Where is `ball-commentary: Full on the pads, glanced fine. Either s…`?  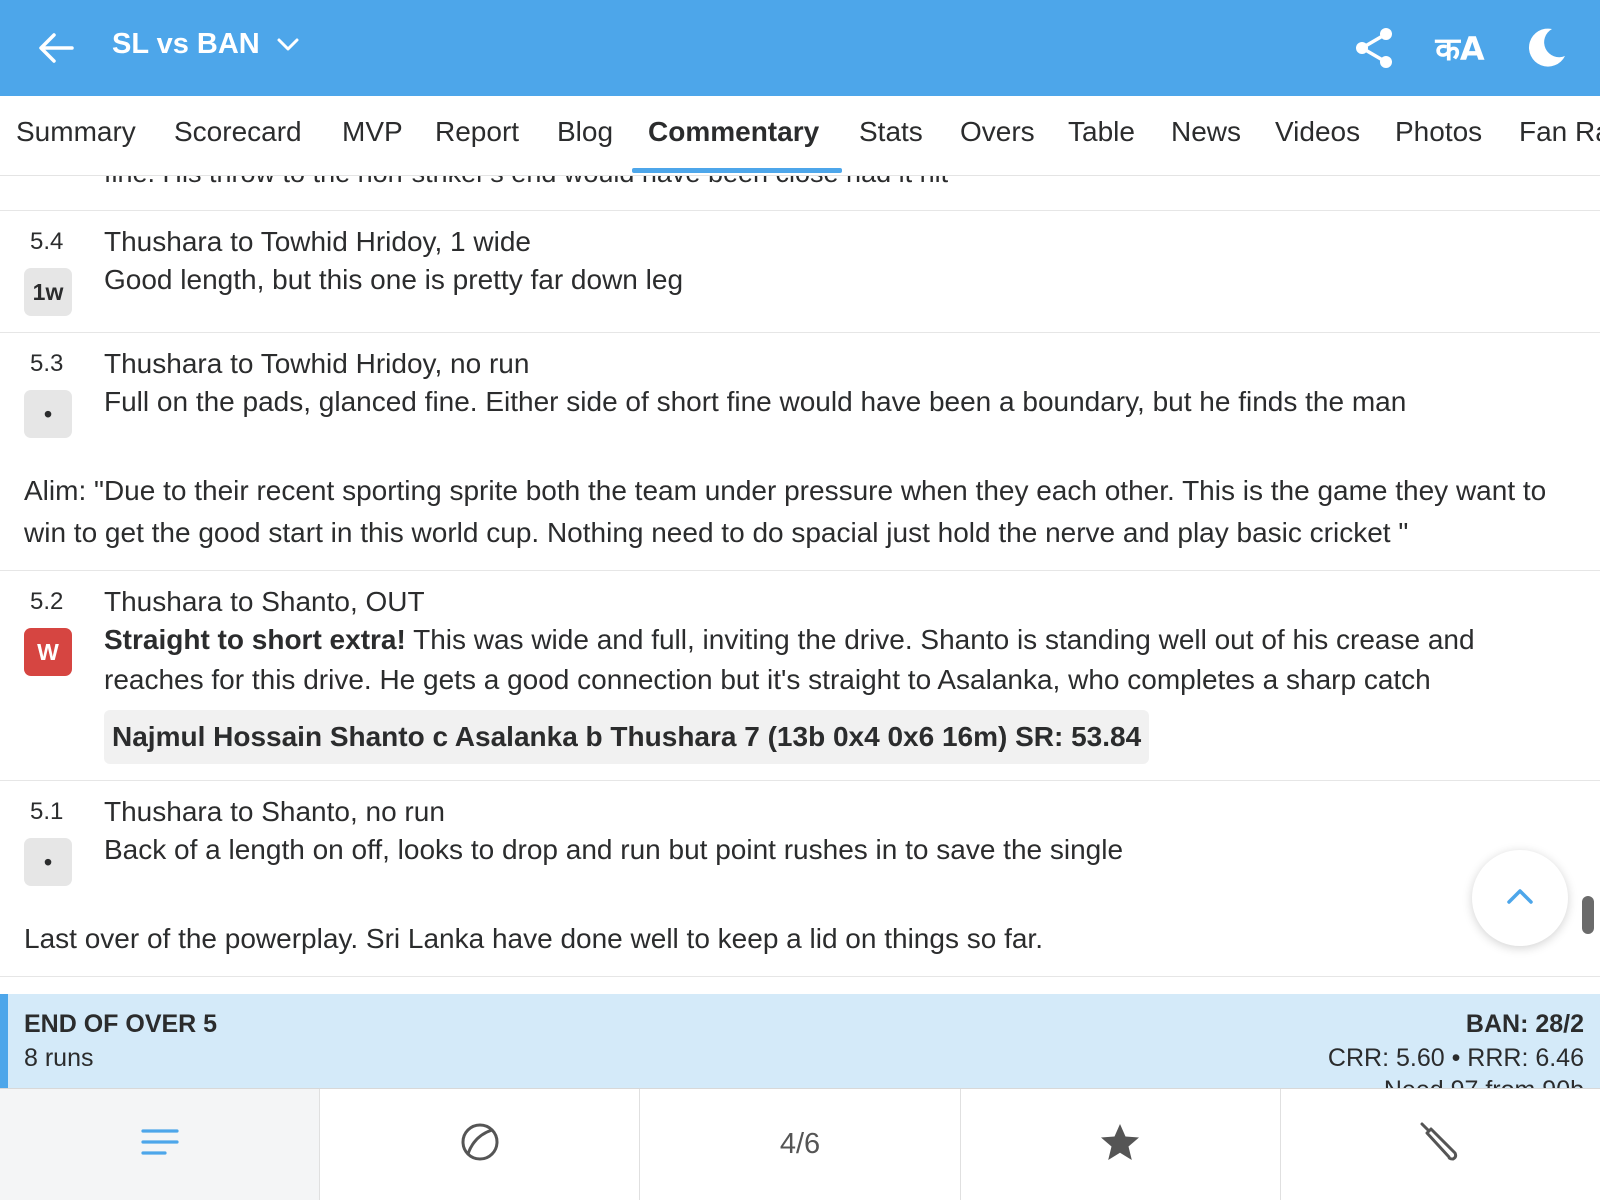
ball-commentary: Full on the pads, glanced fine. Either s… is located at coordinates (755, 401).